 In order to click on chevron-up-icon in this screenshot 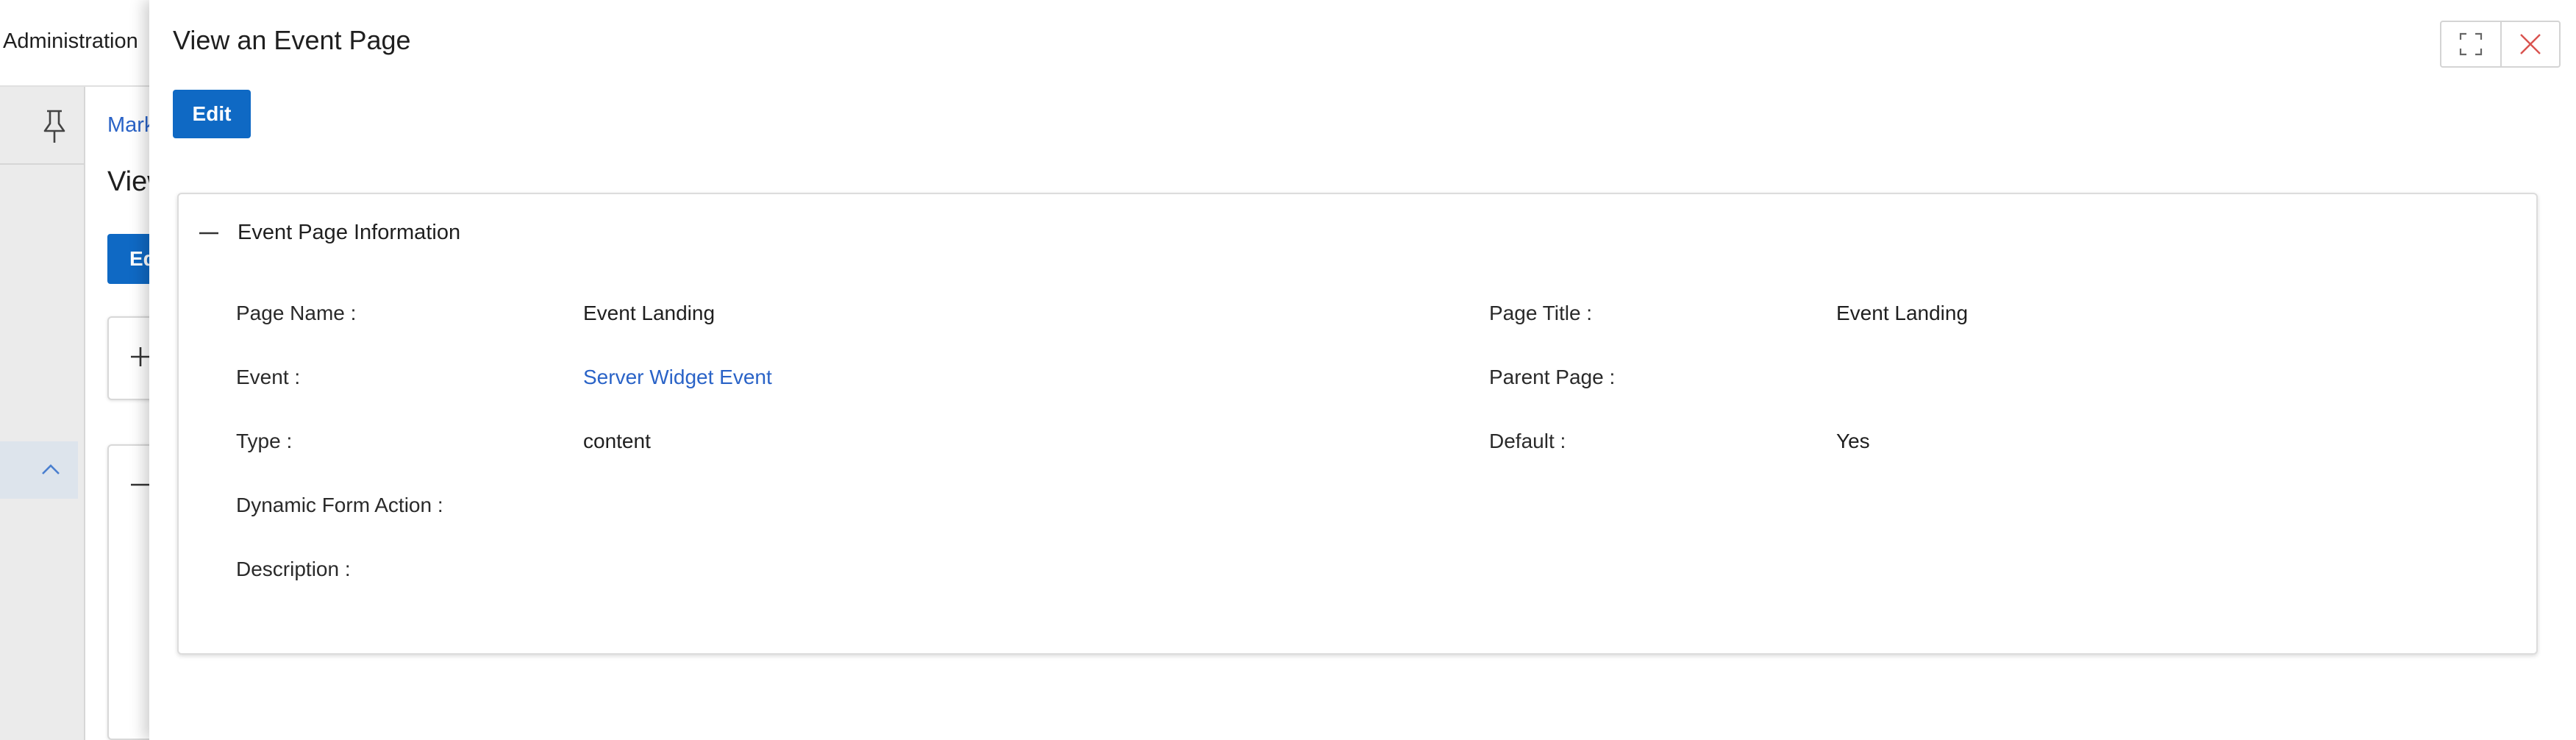, I will do `click(51, 470)`.